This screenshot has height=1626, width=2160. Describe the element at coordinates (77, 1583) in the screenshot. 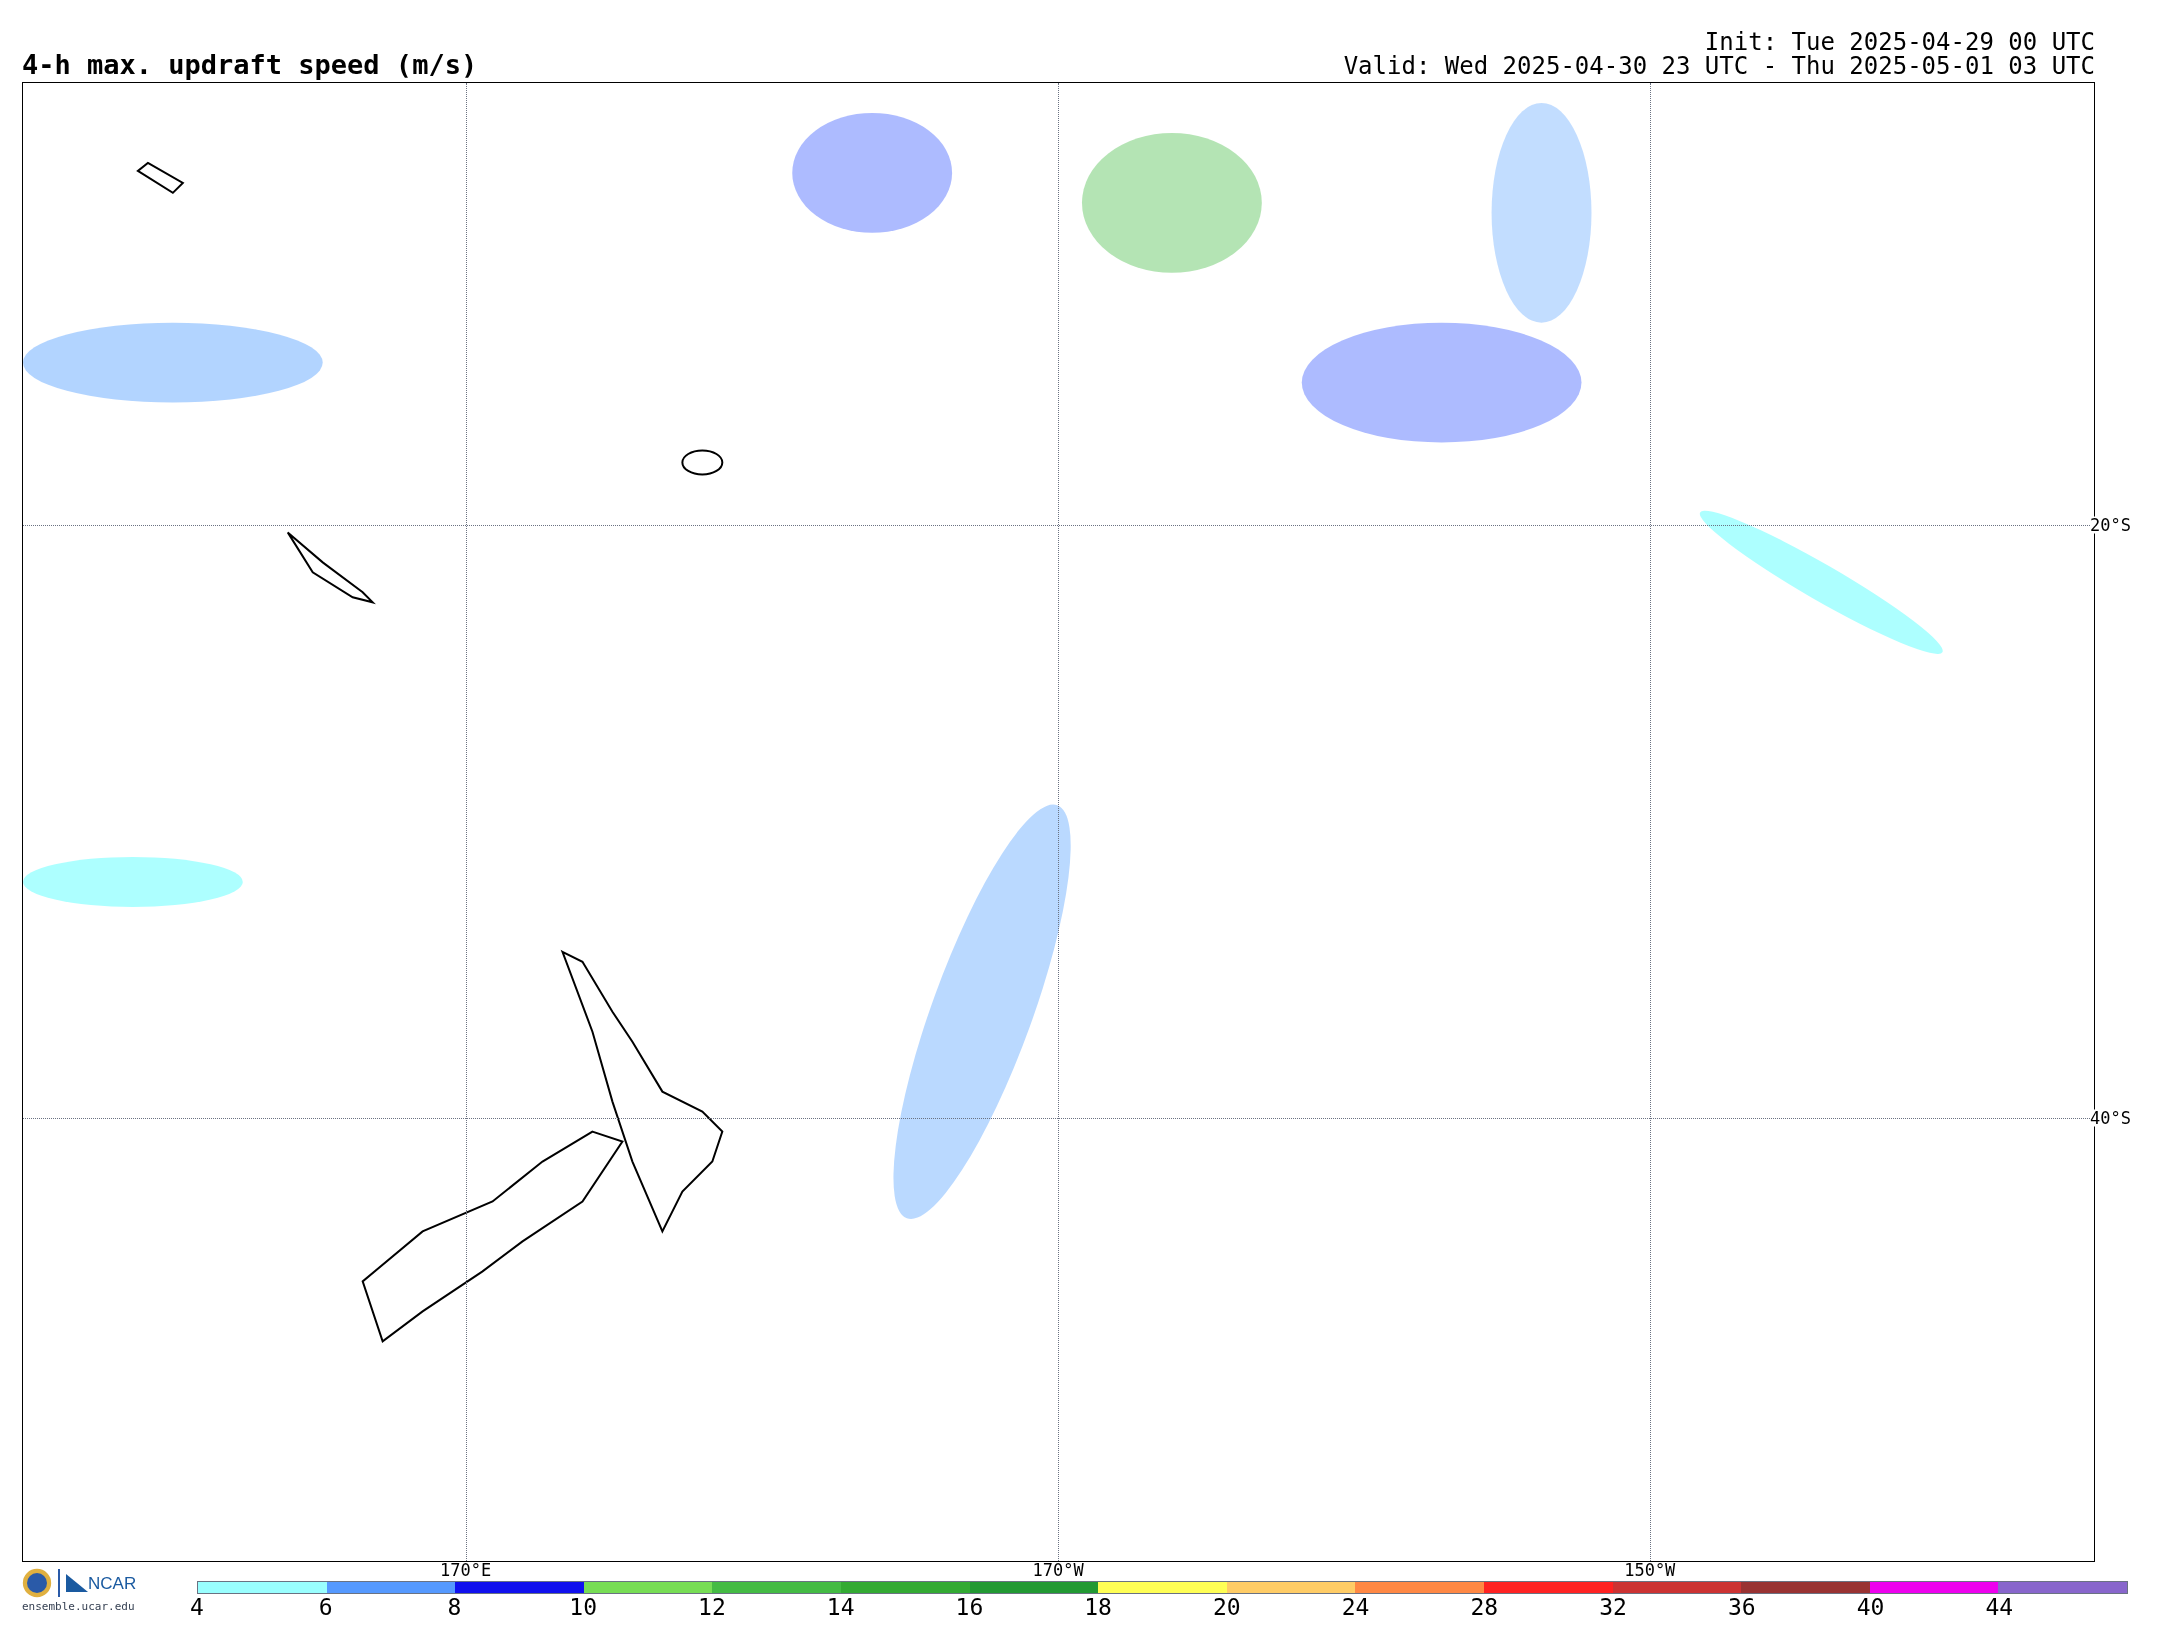

I see `ncar-logo-icon` at that location.